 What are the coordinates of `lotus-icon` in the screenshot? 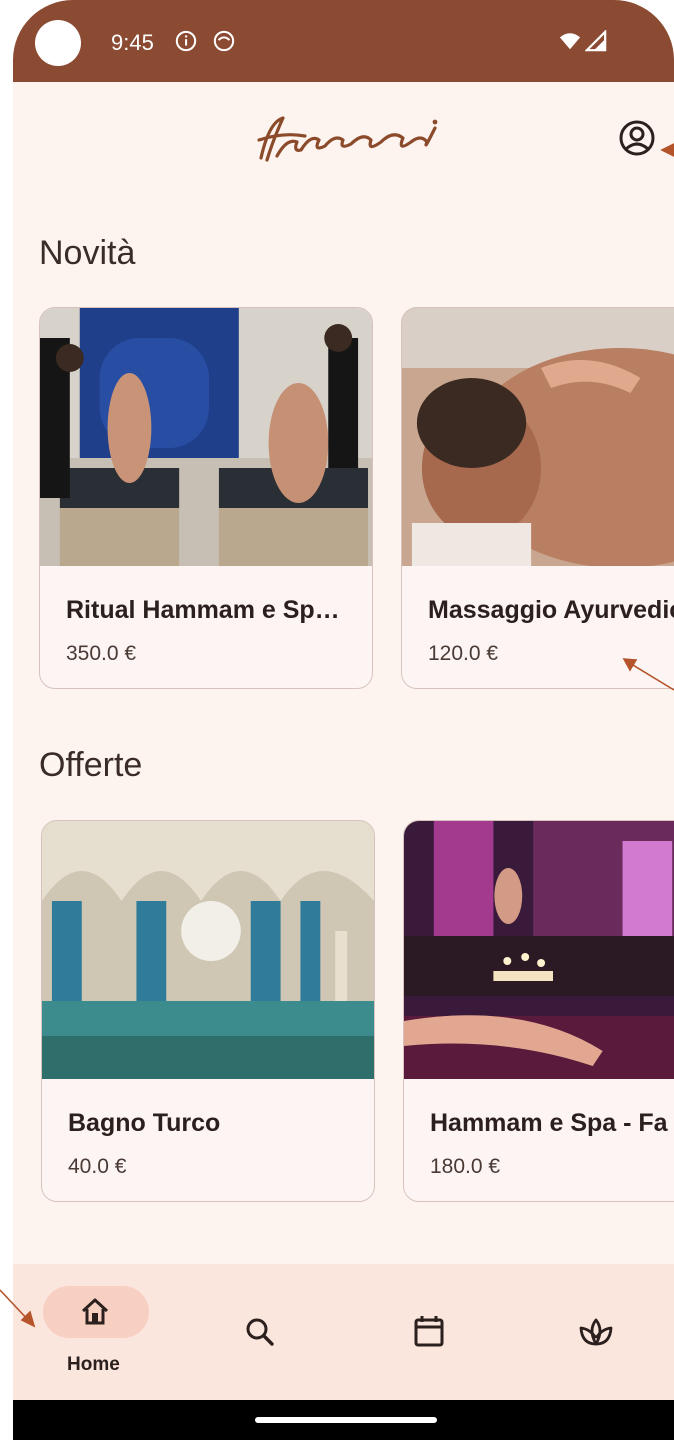 It's located at (596, 1332).